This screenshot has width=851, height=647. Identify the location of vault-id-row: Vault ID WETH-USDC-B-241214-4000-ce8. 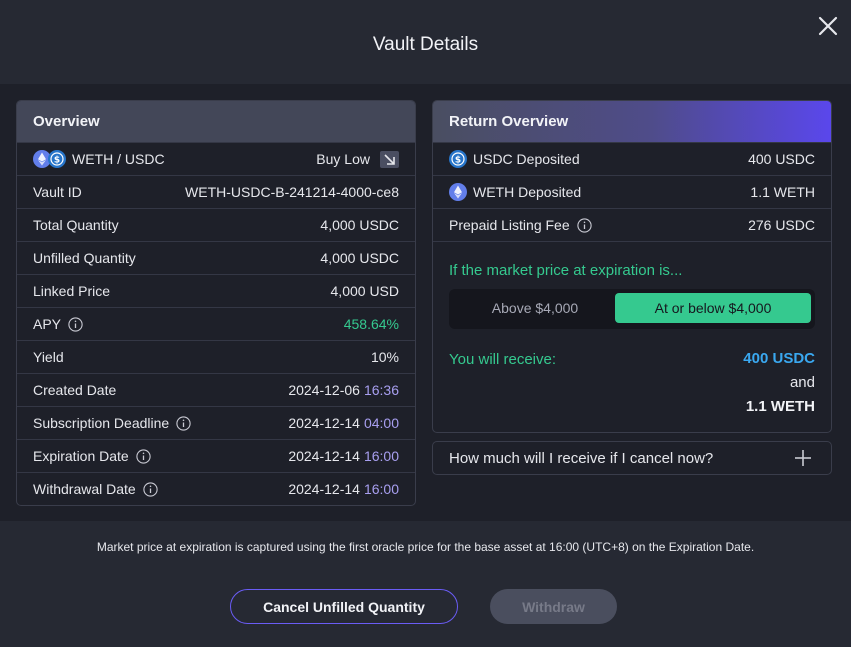
(216, 191).